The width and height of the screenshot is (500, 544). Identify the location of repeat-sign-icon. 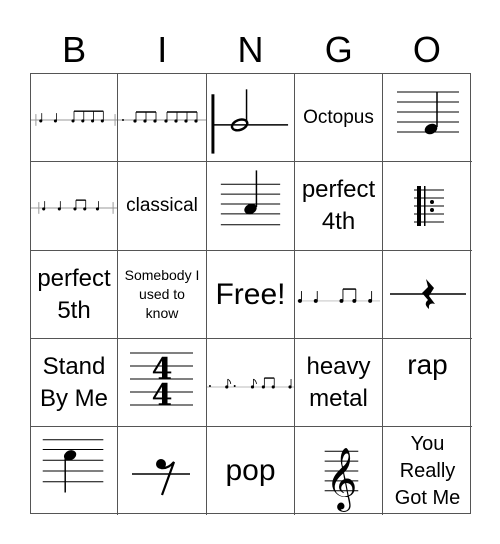
(428, 206).